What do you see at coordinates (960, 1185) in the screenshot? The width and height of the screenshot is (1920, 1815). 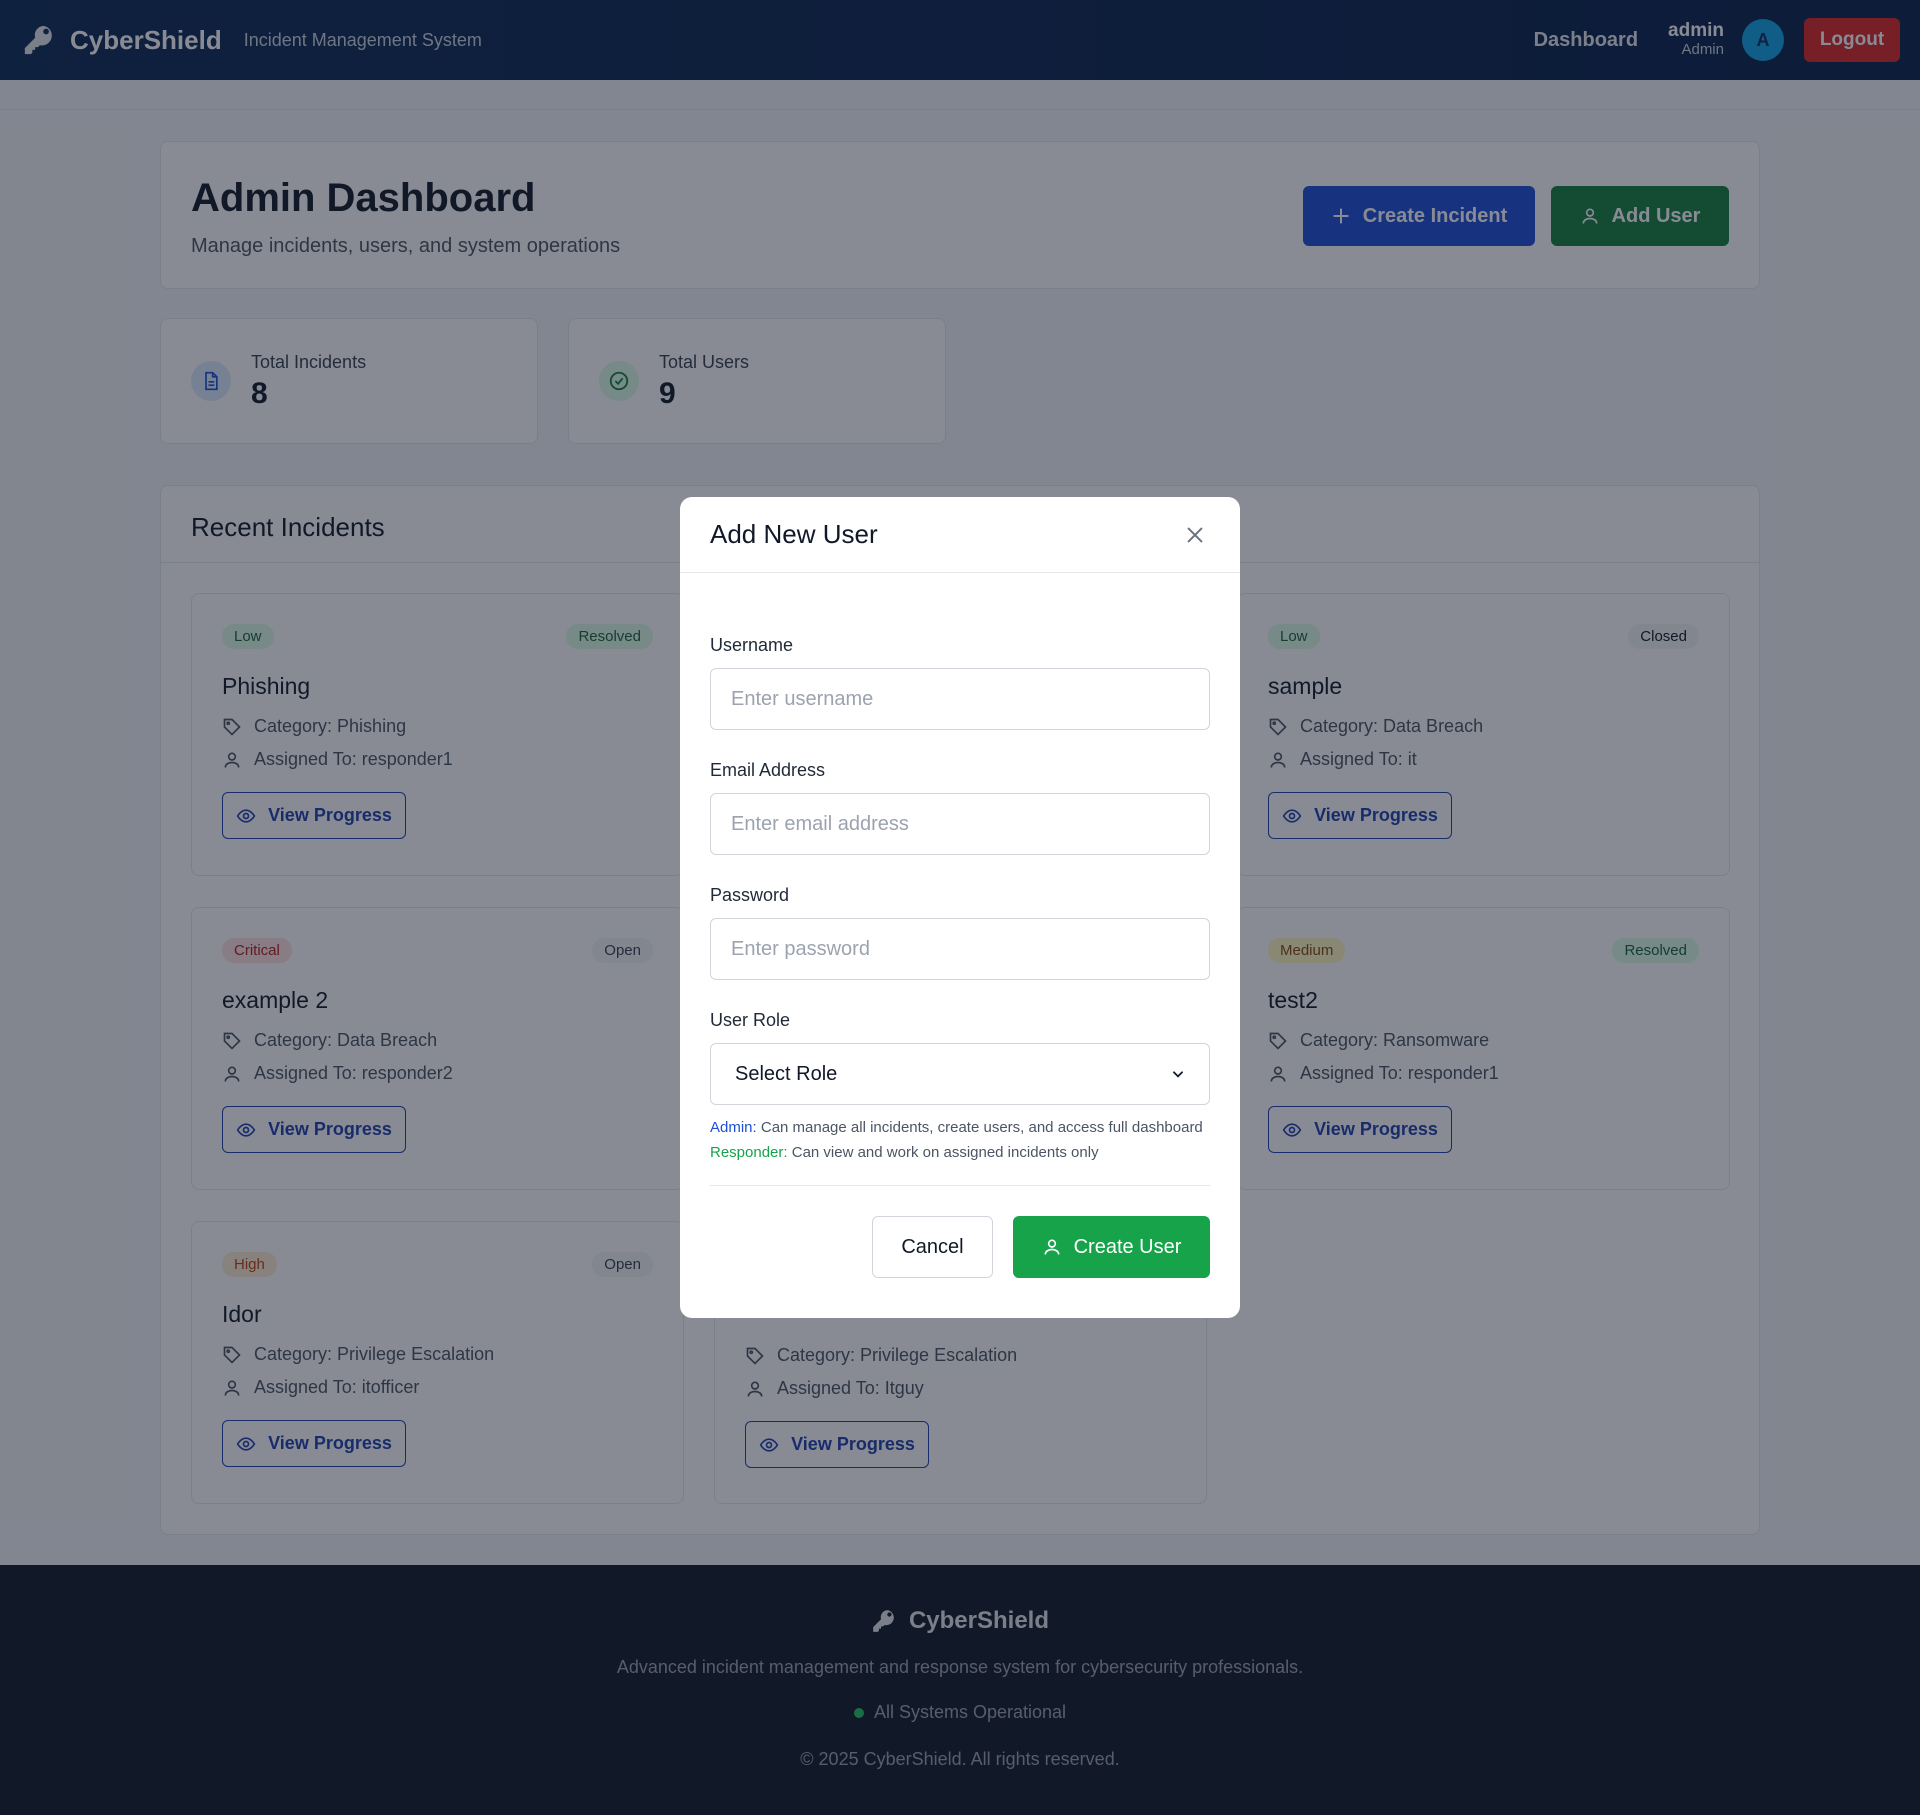 I see `modal-divider` at bounding box center [960, 1185].